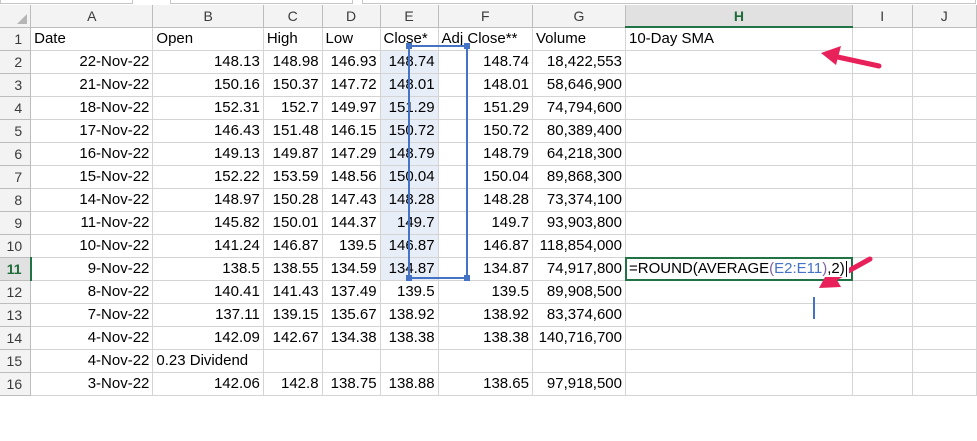 Image resolution: width=977 pixels, height=441 pixels. Describe the element at coordinates (293, 62) in the screenshot. I see `cell-C2: 148.98` at that location.